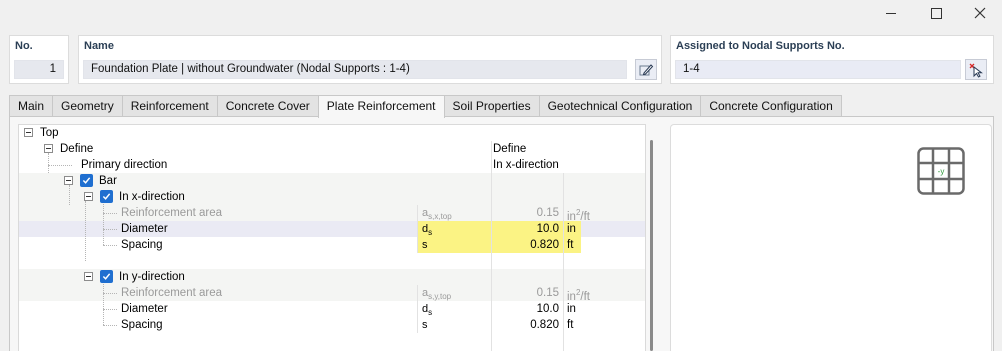 This screenshot has width=1002, height=351. What do you see at coordinates (529, 245) in the screenshot?
I see `x-spacing-value: 0.820` at bounding box center [529, 245].